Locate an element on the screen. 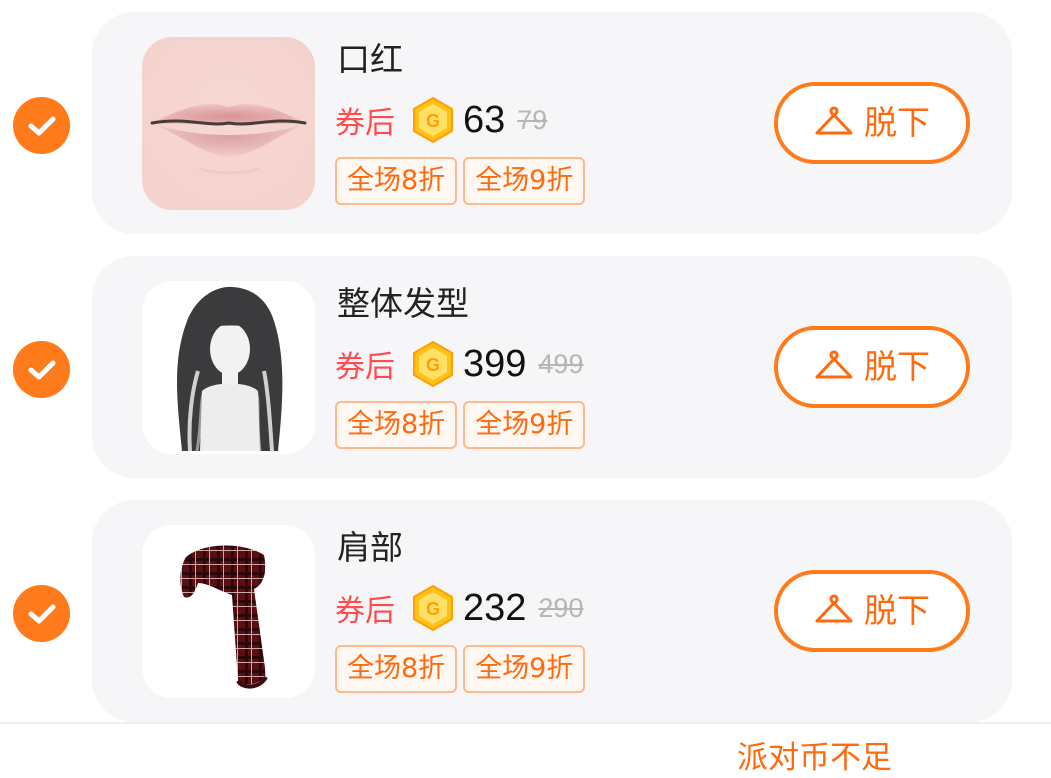 This screenshot has width=1051, height=778. lips-image is located at coordinates (228, 123).